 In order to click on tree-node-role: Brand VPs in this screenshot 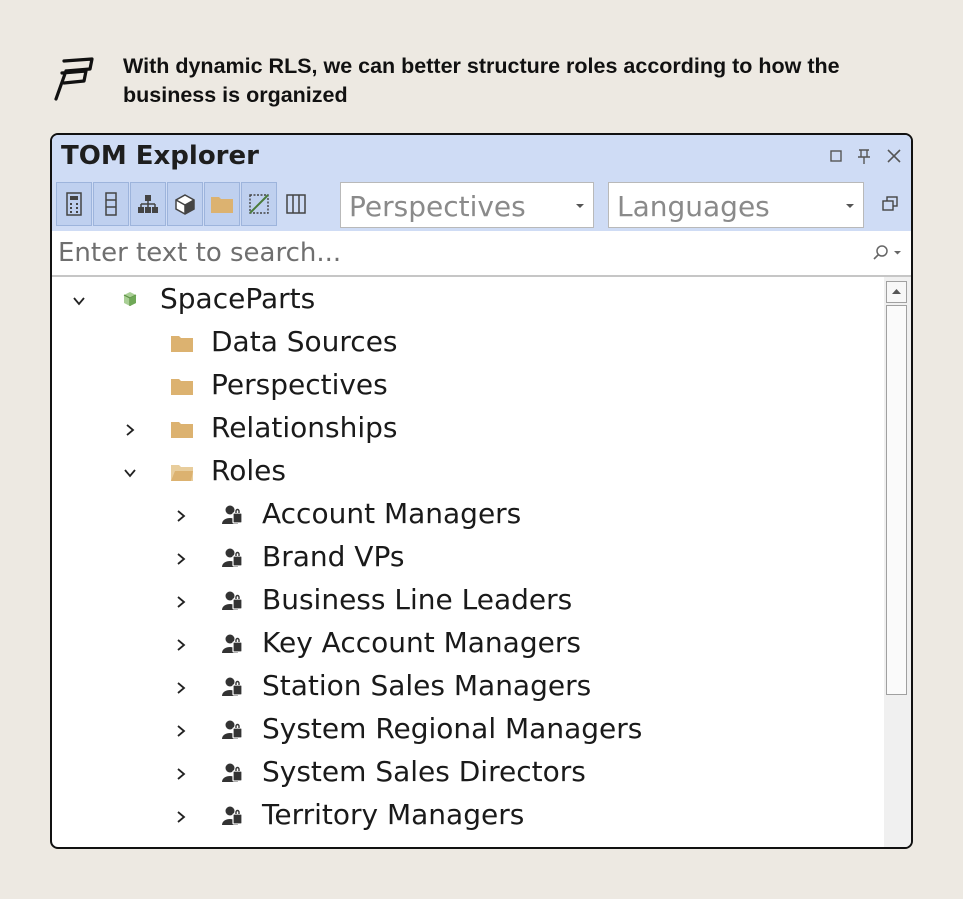, I will do `click(468, 558)`.